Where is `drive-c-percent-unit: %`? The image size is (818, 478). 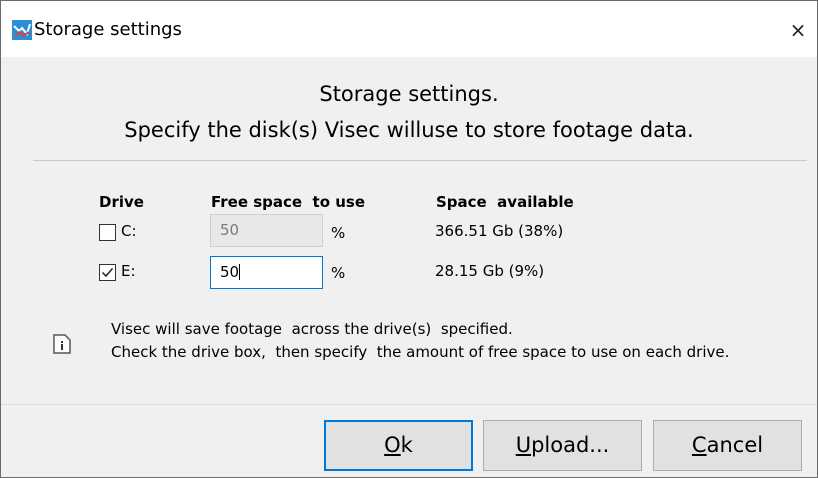 drive-c-percent-unit: % is located at coordinates (338, 233).